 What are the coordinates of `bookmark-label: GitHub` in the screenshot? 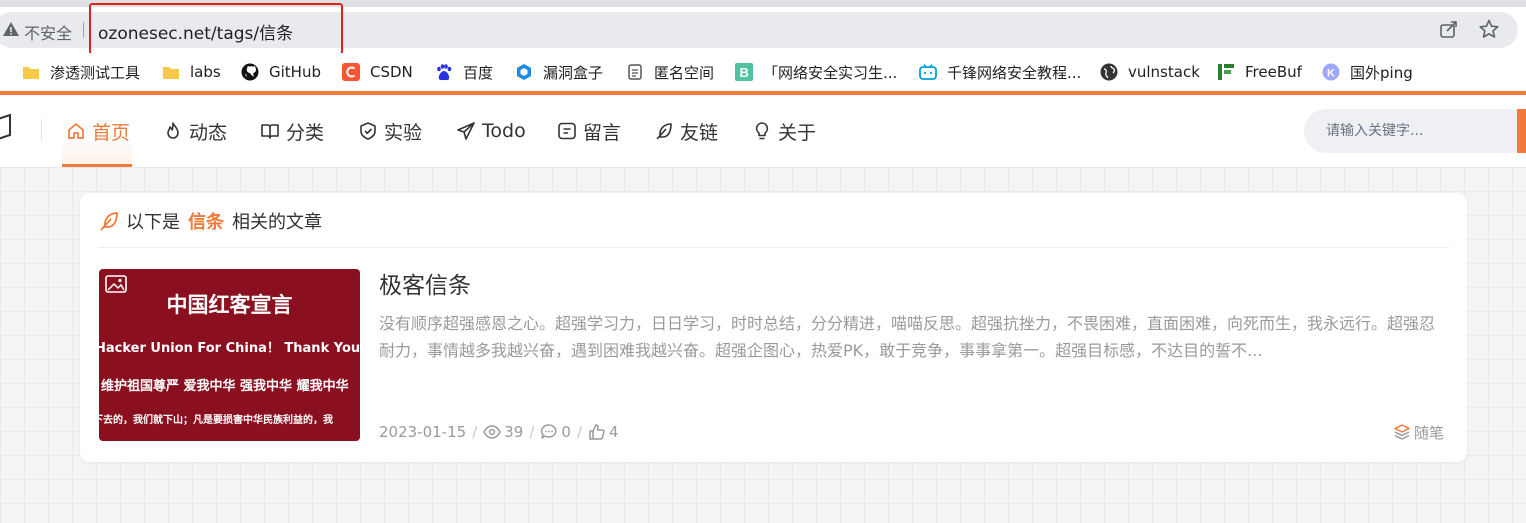 It's located at (295, 72).